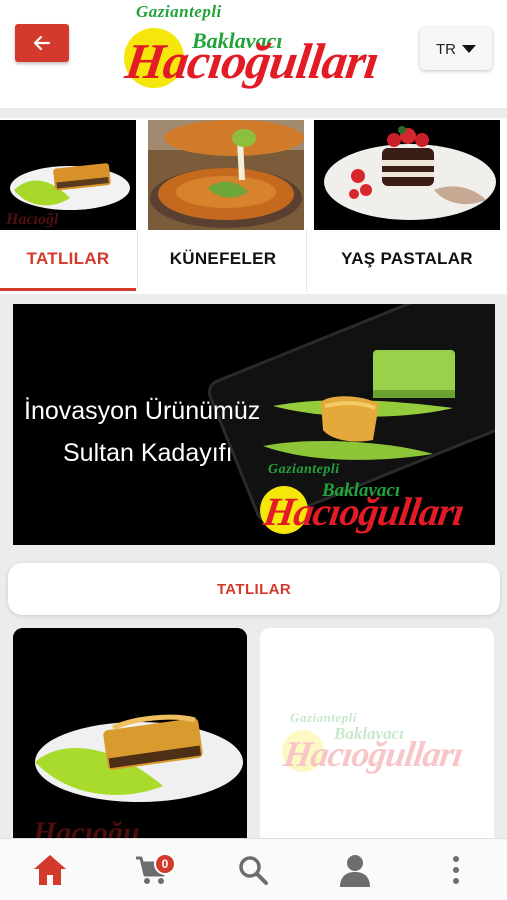 Image resolution: width=507 pixels, height=900 pixels. What do you see at coordinates (407, 258) in the screenshot?
I see `tab-yas-pastalar-label: YAŞ PASTALAR` at bounding box center [407, 258].